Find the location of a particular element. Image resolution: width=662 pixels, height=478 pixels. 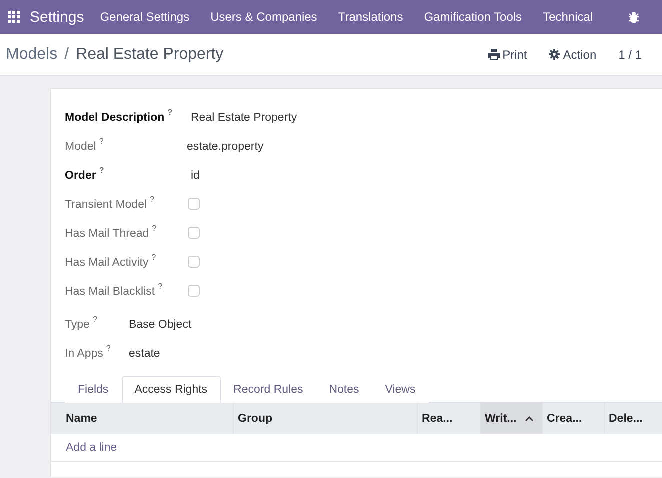

sort-caret-icon is located at coordinates (529, 419).